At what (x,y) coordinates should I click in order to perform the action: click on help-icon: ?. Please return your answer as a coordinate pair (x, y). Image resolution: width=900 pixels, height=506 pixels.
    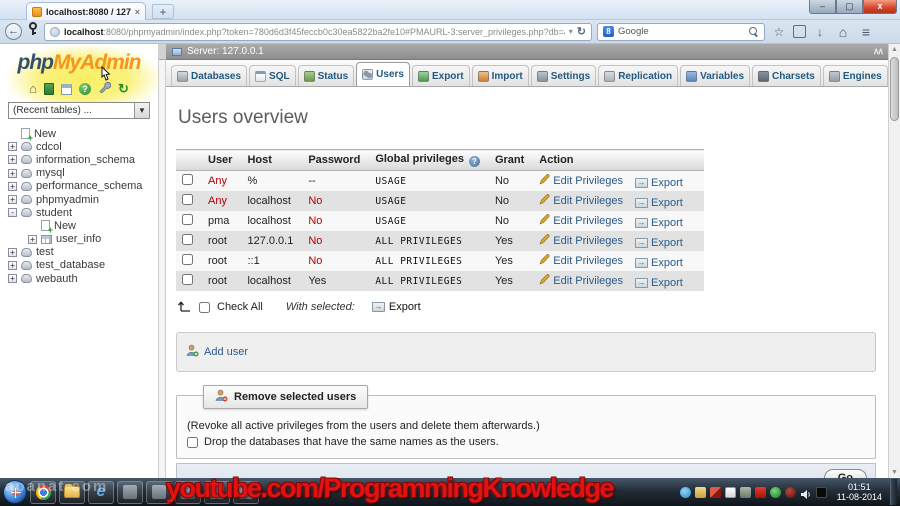
    Looking at the image, I should click on (474, 161).